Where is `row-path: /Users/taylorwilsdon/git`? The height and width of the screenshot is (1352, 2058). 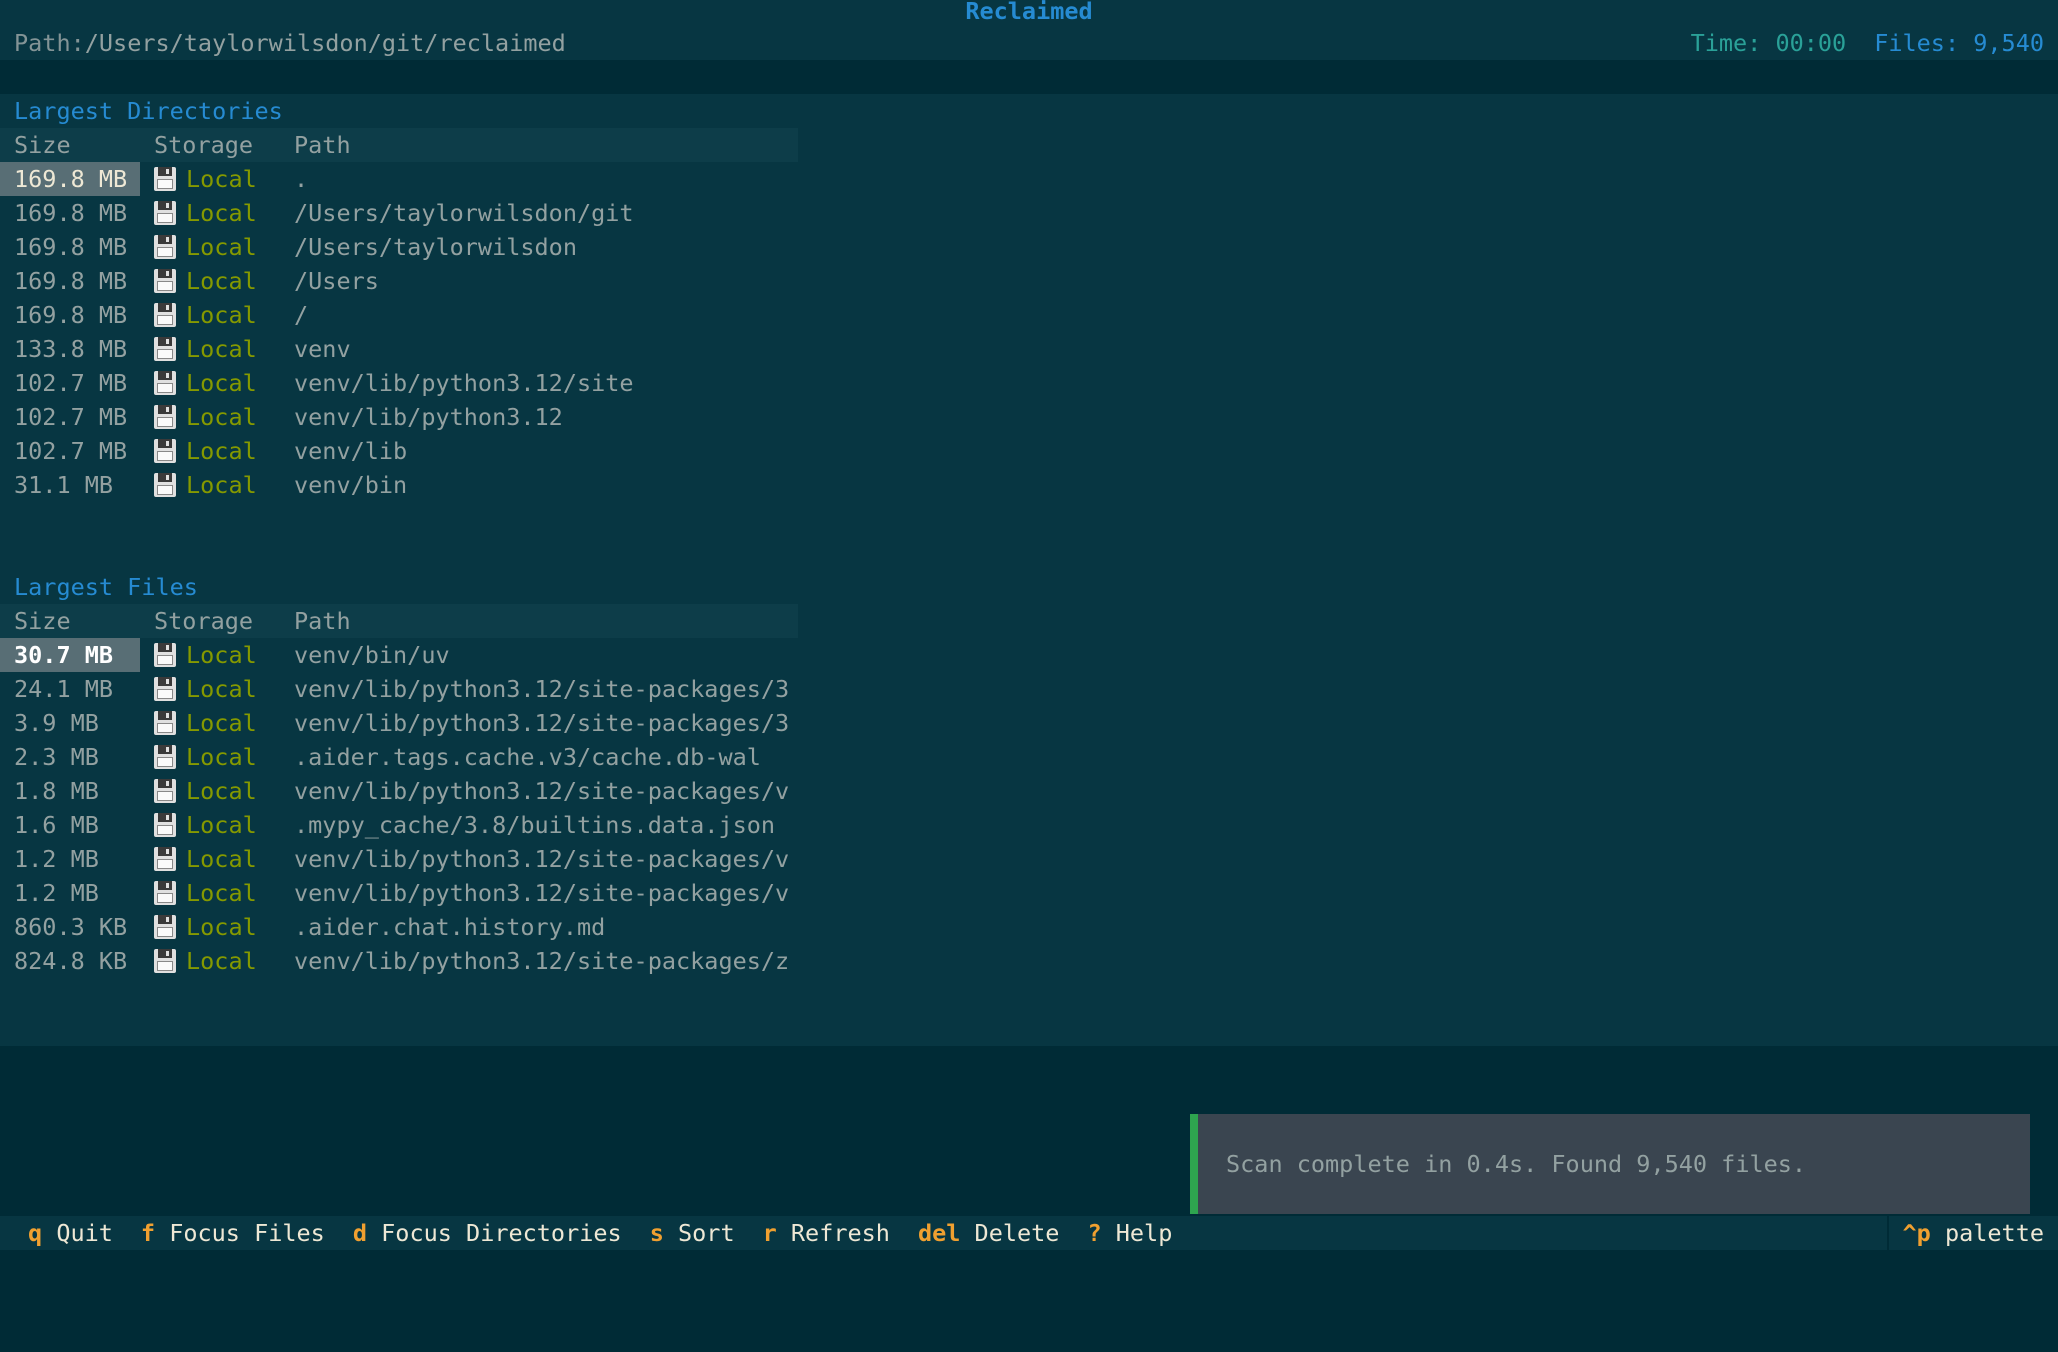 row-path: /Users/taylorwilsdon/git is located at coordinates (464, 213).